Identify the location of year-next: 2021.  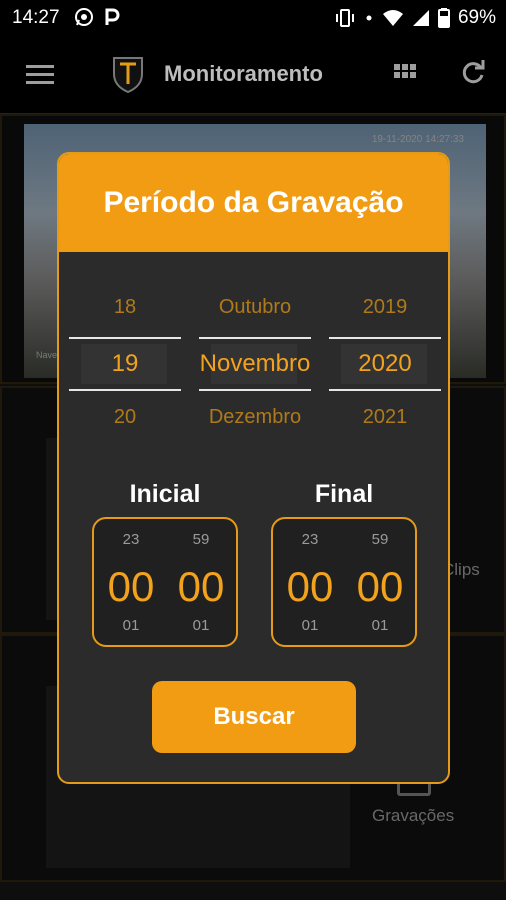
(385, 417).